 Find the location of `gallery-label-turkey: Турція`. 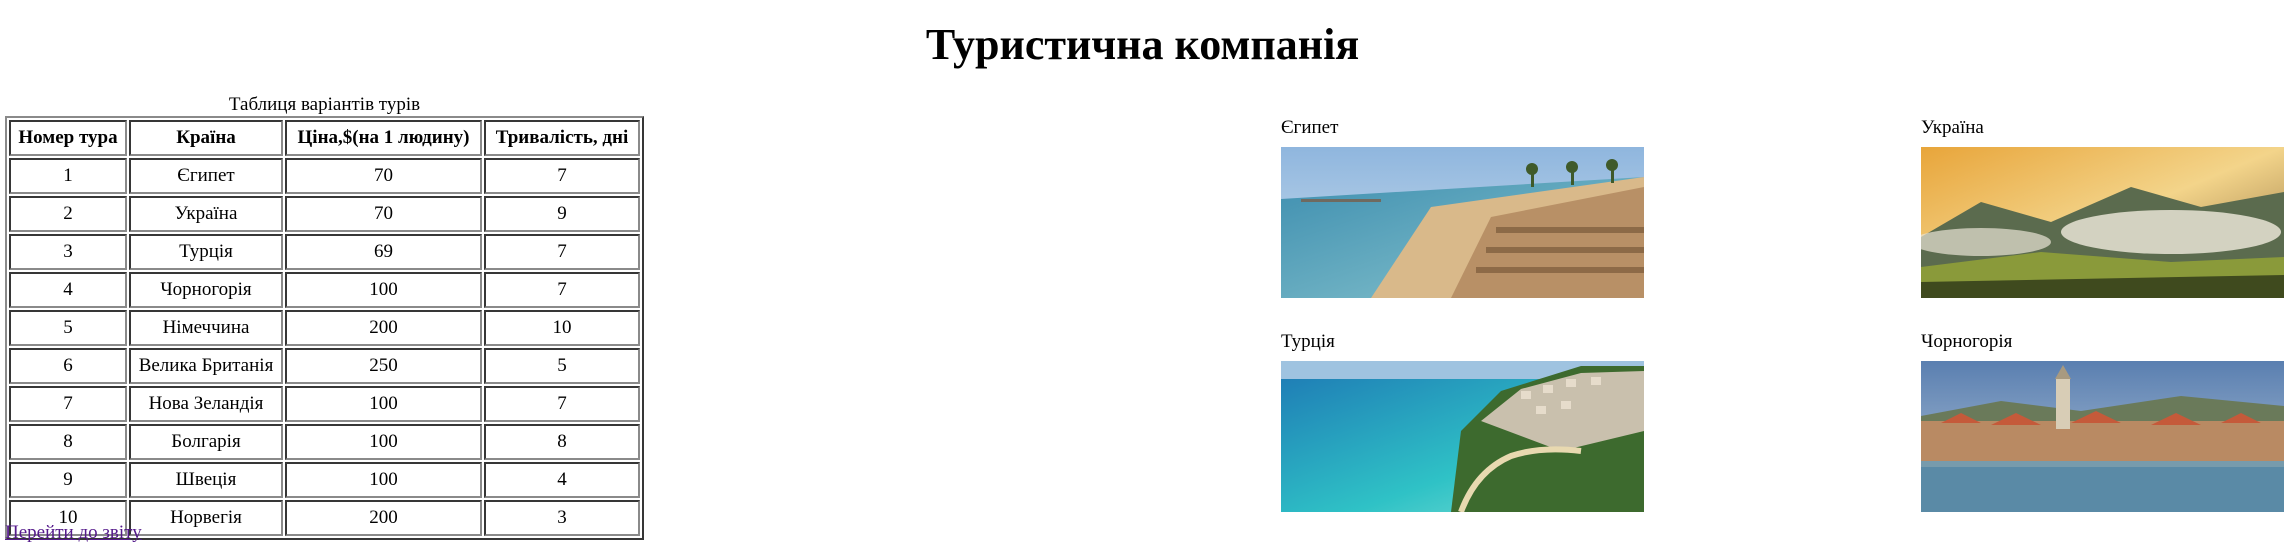

gallery-label-turkey: Турція is located at coordinates (1308, 341).